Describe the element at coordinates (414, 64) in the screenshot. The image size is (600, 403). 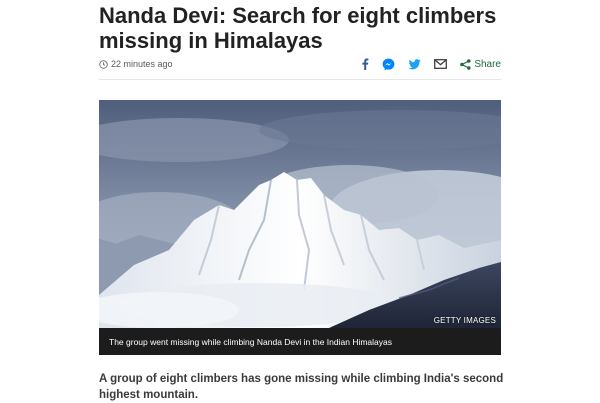
I see `twitter-icon` at that location.